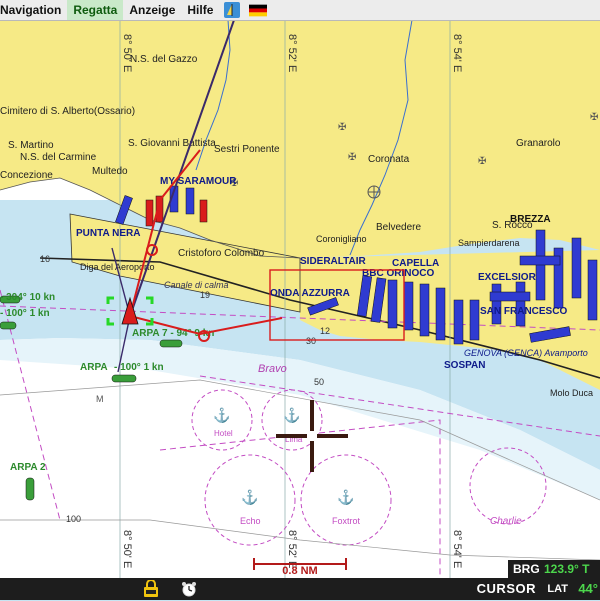 This screenshot has width=600, height=601. What do you see at coordinates (311, 341) in the screenshot?
I see `sounding: 30` at bounding box center [311, 341].